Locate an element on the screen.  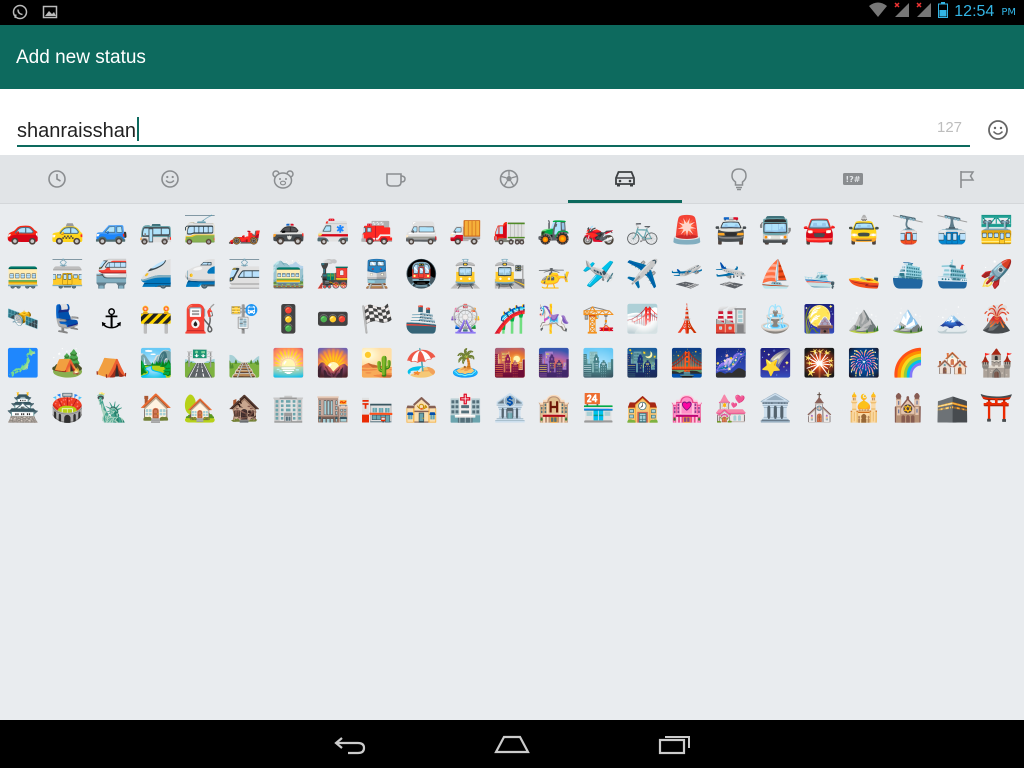
emoji-key: 🚉 is located at coordinates (510, 275).